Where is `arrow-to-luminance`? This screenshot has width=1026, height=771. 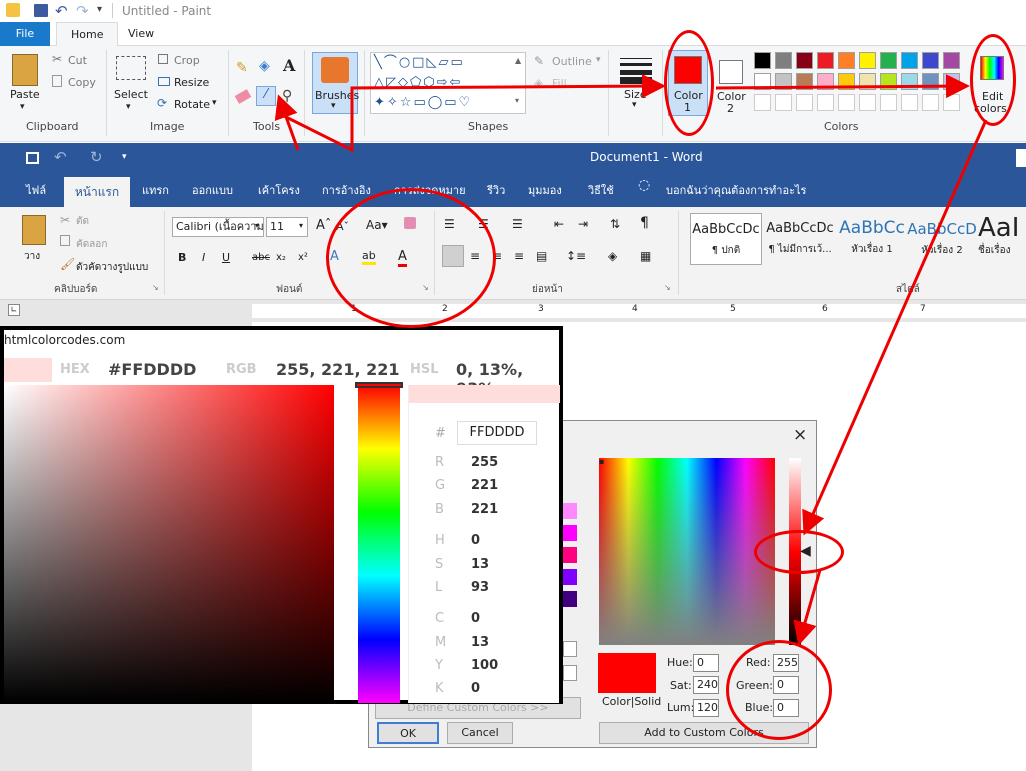 arrow-to-luminance is located at coordinates (895, 327).